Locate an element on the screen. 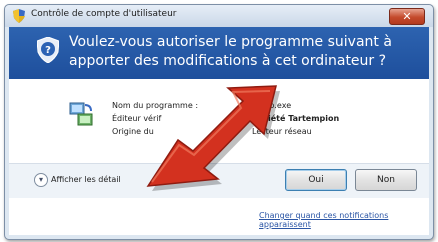  red-arrow-overlay is located at coordinates (213, 138).